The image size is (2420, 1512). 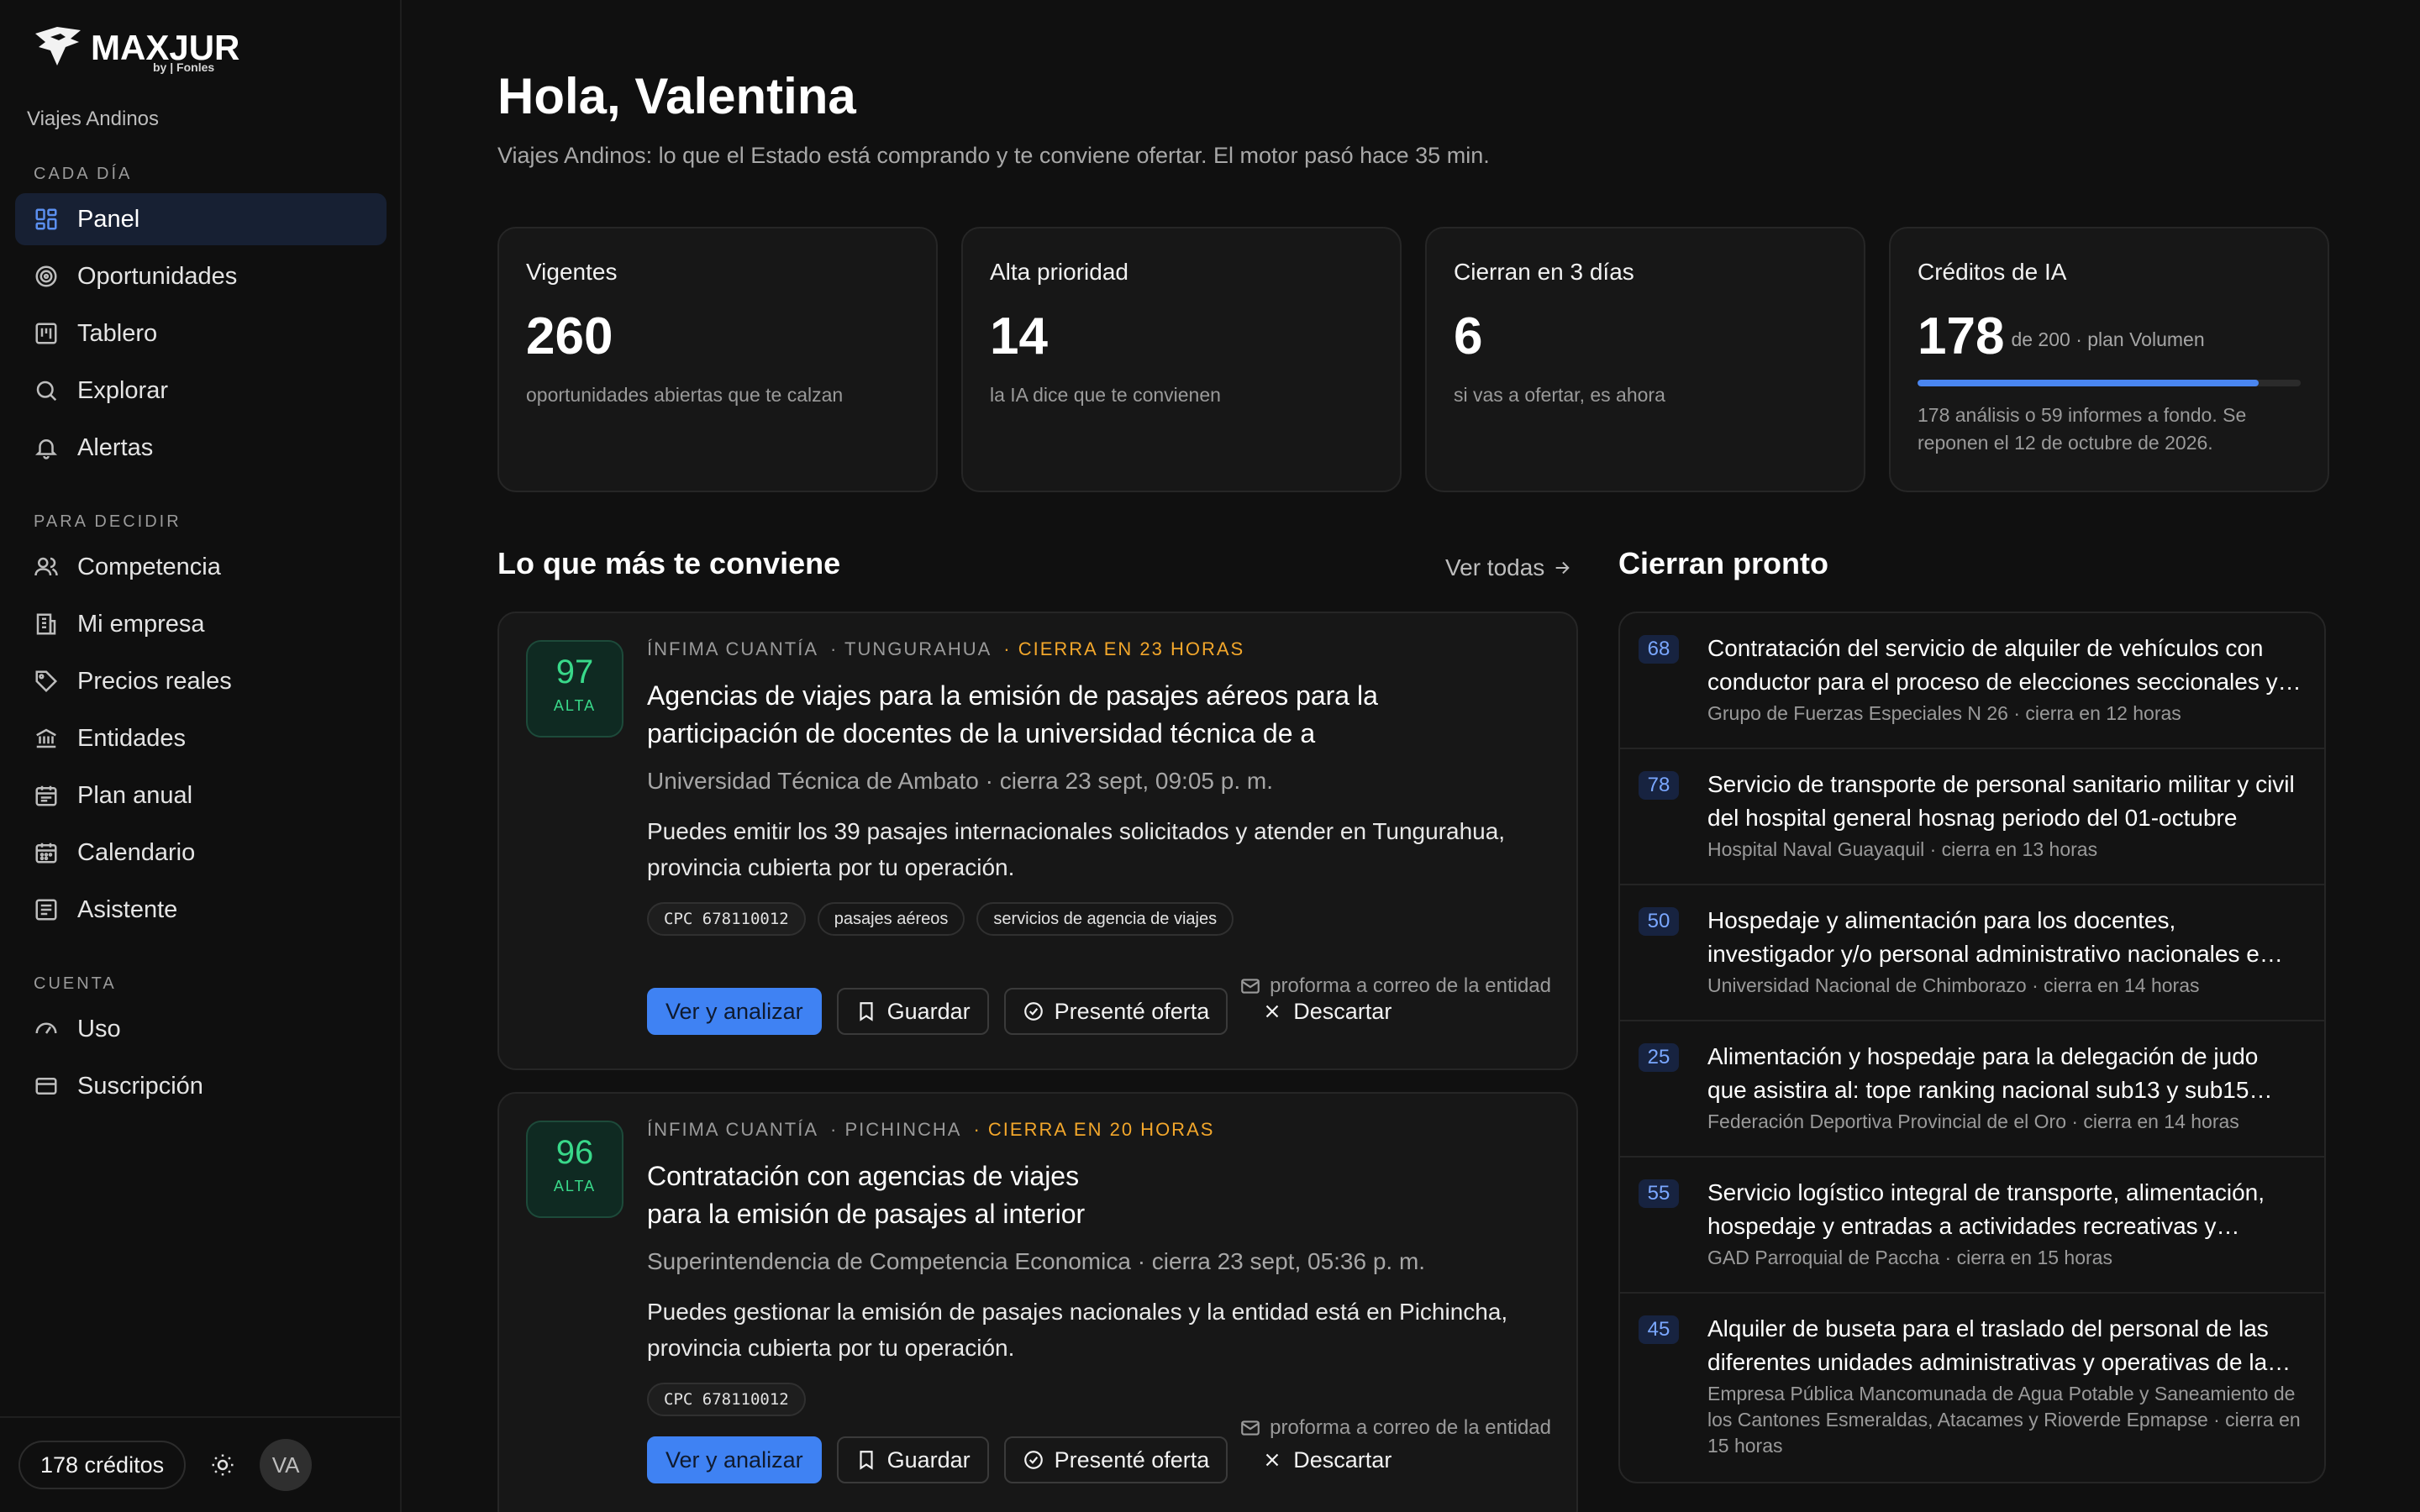 What do you see at coordinates (685, 395) in the screenshot?
I see `stat-desc: oportunidades abiertas que te calzan` at bounding box center [685, 395].